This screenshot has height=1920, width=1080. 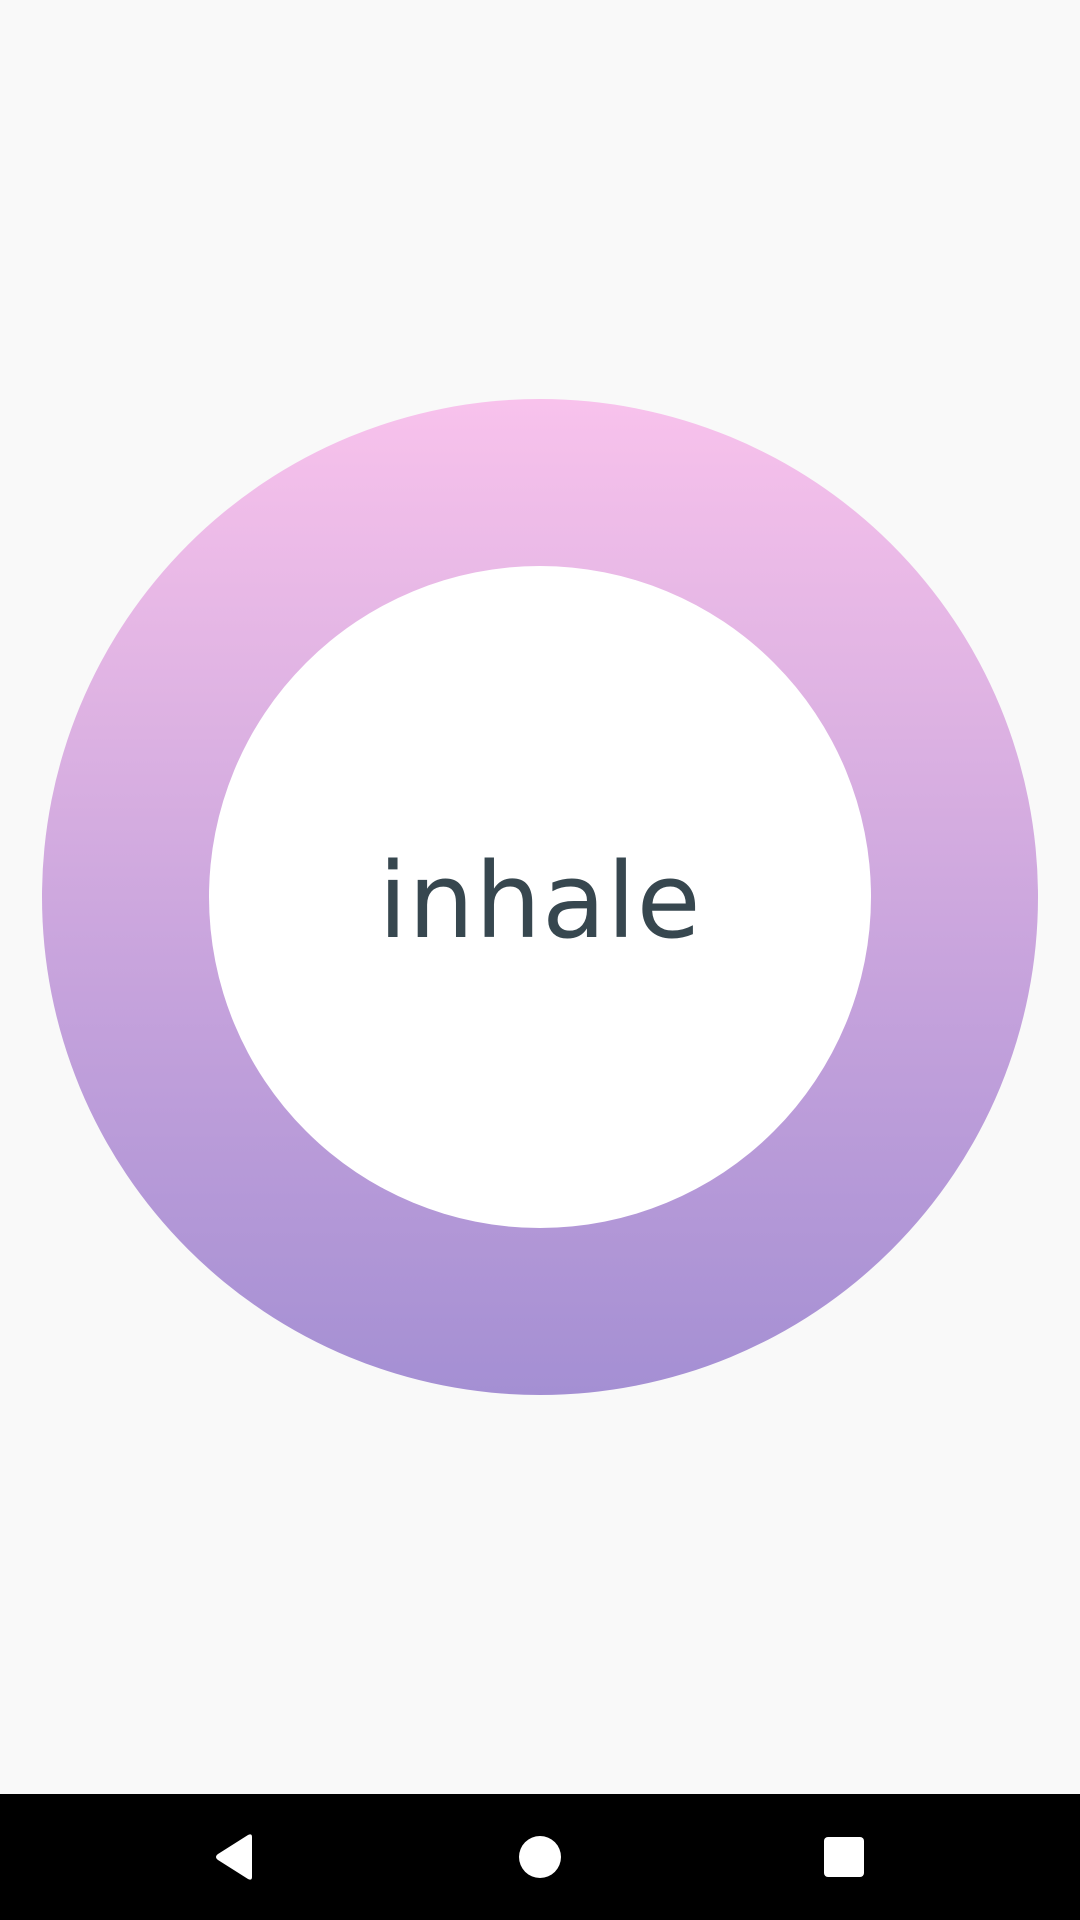 I want to click on system-navigation-bar, so click(x=540, y=1857).